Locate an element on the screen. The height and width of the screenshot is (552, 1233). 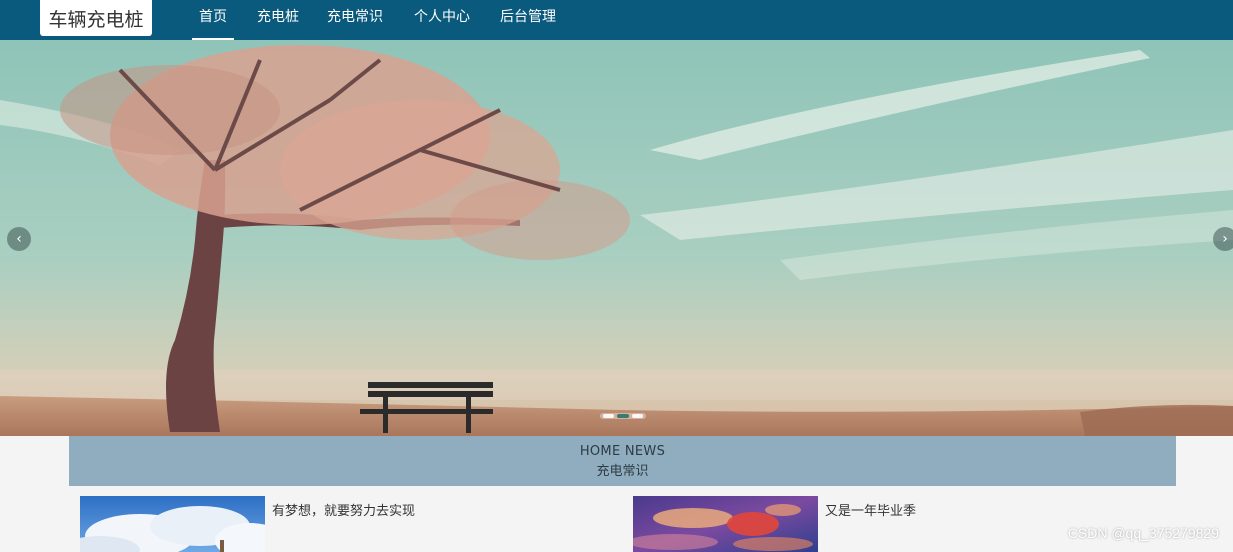
carousel-prev-button: ‹ is located at coordinates (19, 239).